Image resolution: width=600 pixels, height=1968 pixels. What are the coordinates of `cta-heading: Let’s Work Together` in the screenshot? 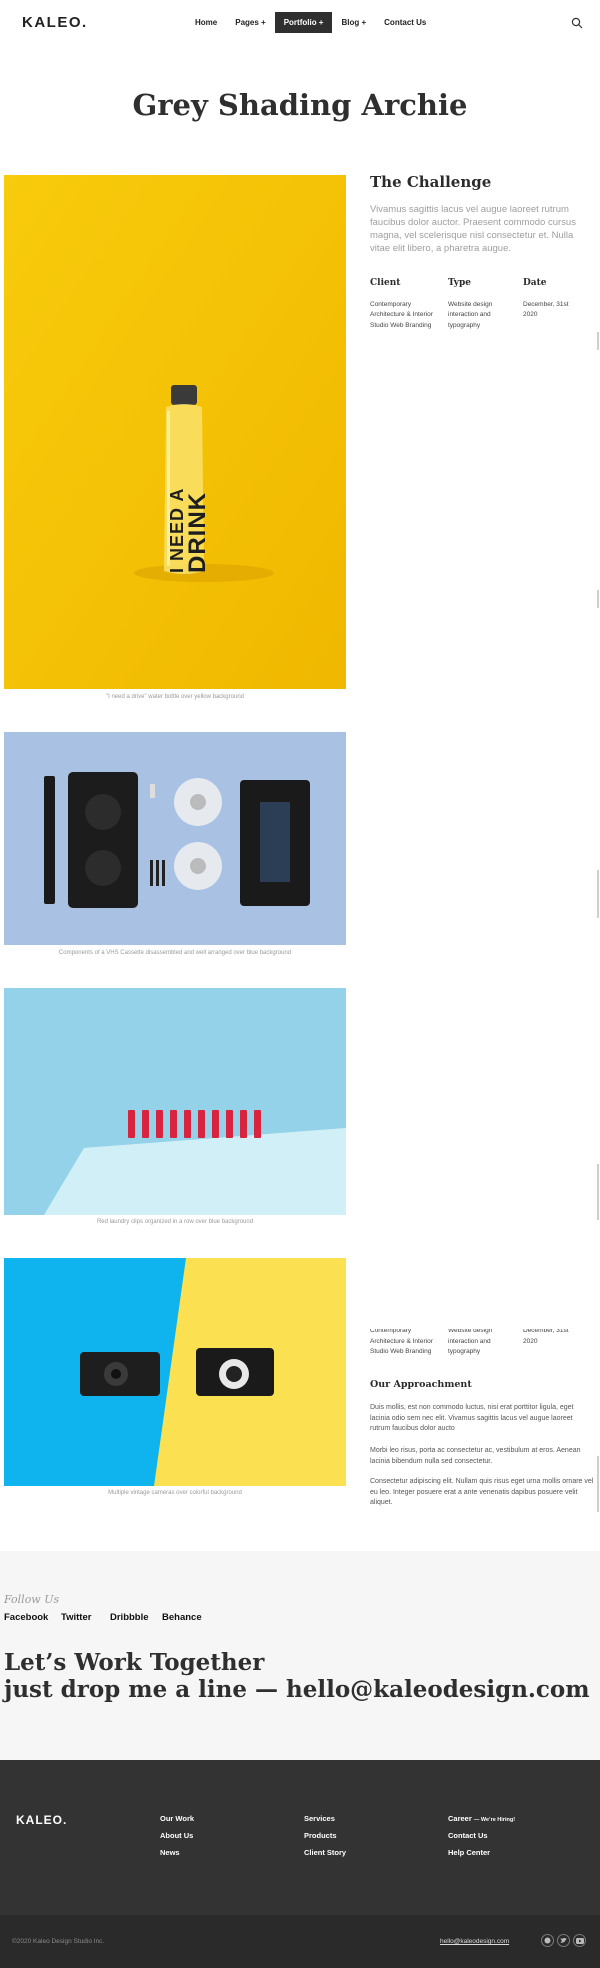 It's located at (134, 1662).